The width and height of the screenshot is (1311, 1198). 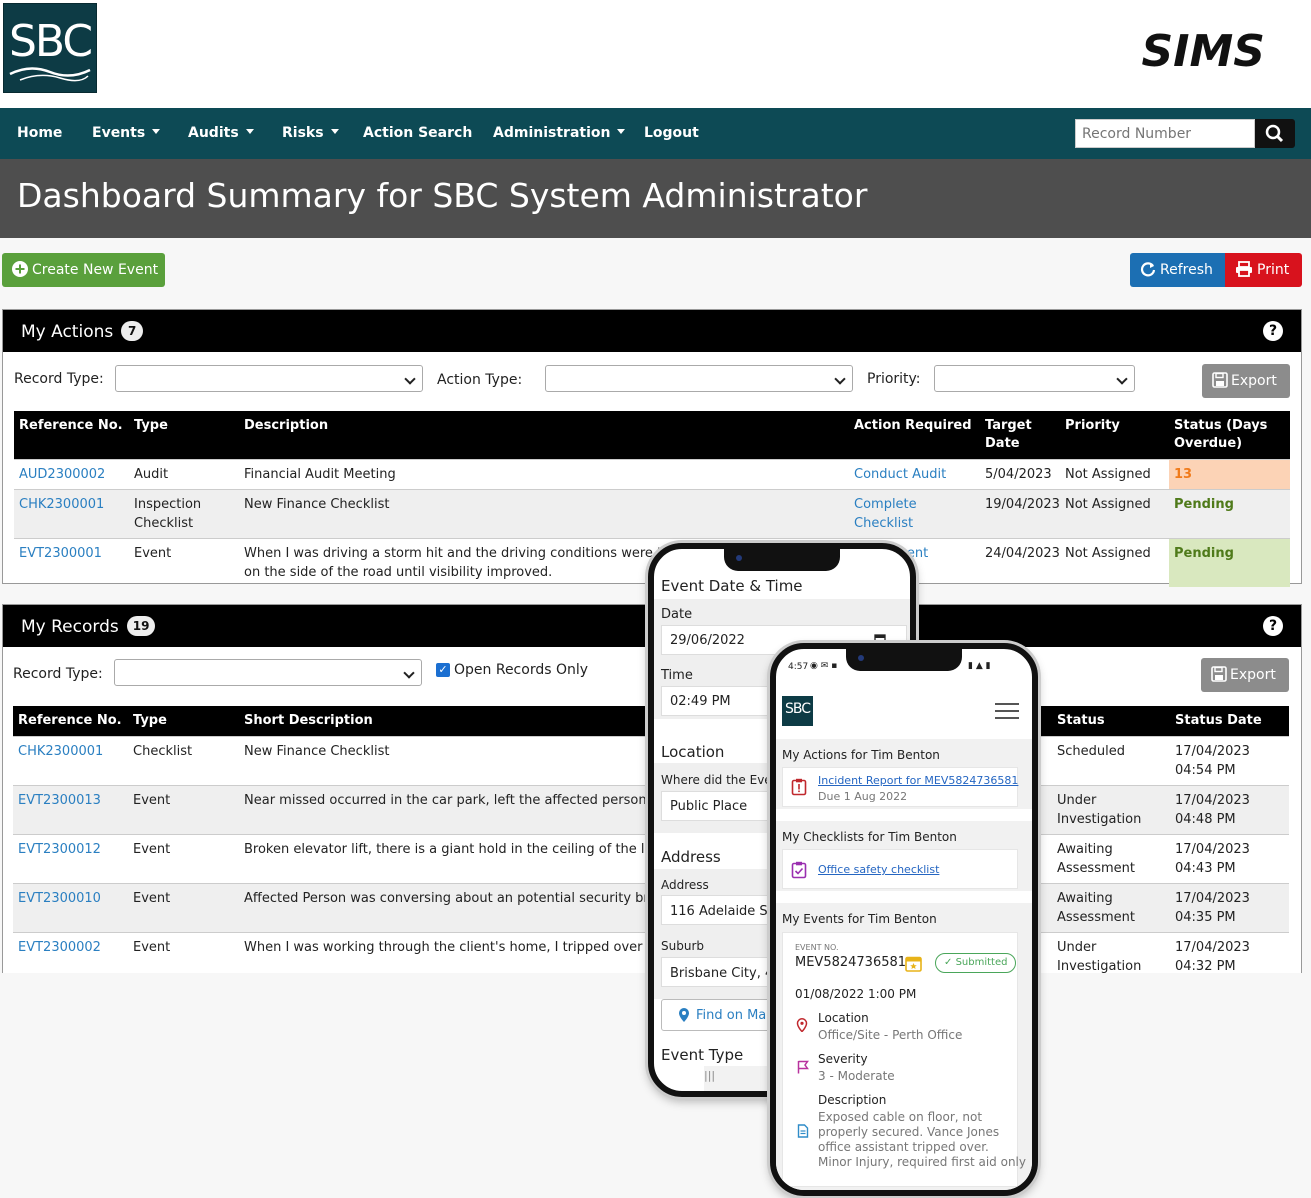 What do you see at coordinates (559, 133) in the screenshot?
I see `nav-administration: Administration` at bounding box center [559, 133].